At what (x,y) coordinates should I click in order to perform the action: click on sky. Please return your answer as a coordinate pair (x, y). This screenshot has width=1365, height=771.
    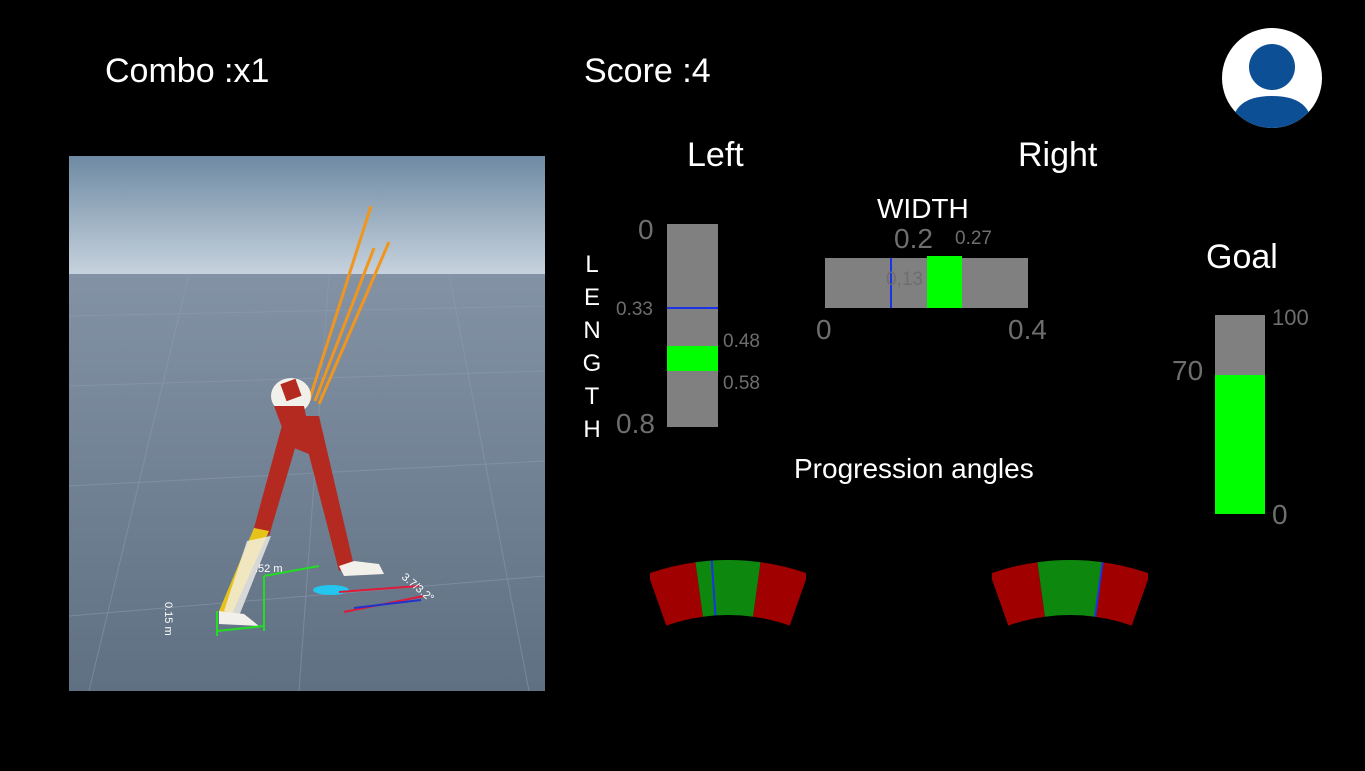
    Looking at the image, I should click on (307, 215).